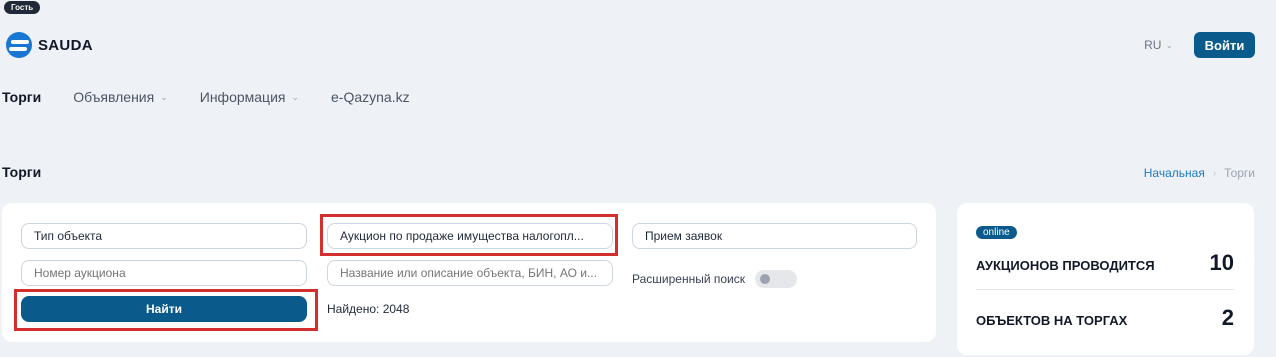 The width and height of the screenshot is (1276, 357). What do you see at coordinates (114, 97) in the screenshot?
I see `nav-item-label: Объявления` at bounding box center [114, 97].